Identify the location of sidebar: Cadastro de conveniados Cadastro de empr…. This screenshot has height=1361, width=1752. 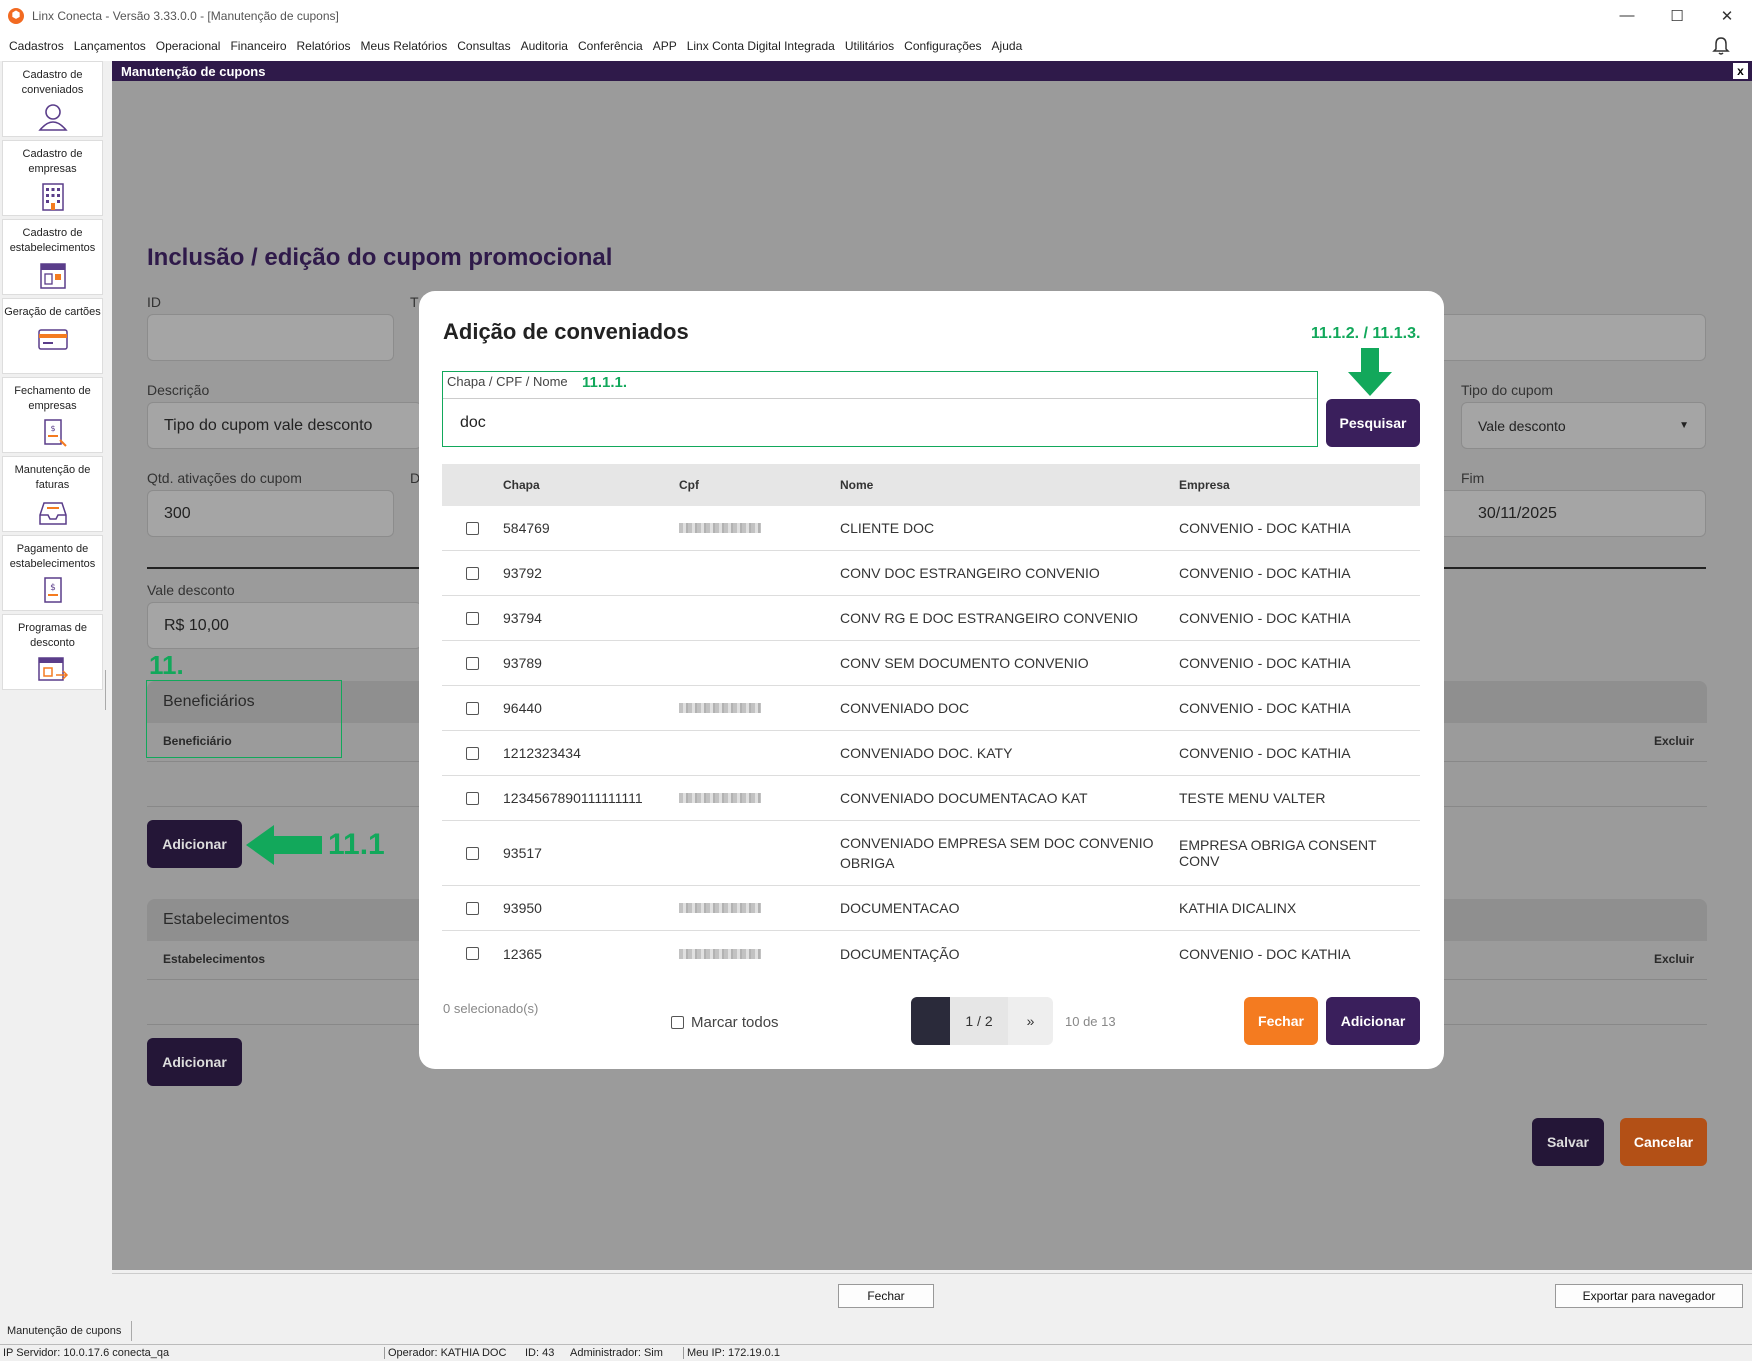
(52, 665).